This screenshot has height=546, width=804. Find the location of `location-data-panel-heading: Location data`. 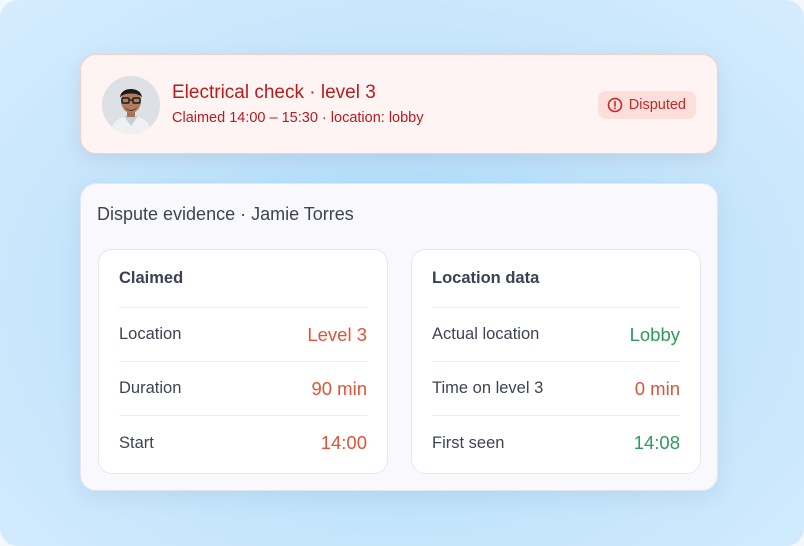

location-data-panel-heading: Location data is located at coordinates (556, 279).